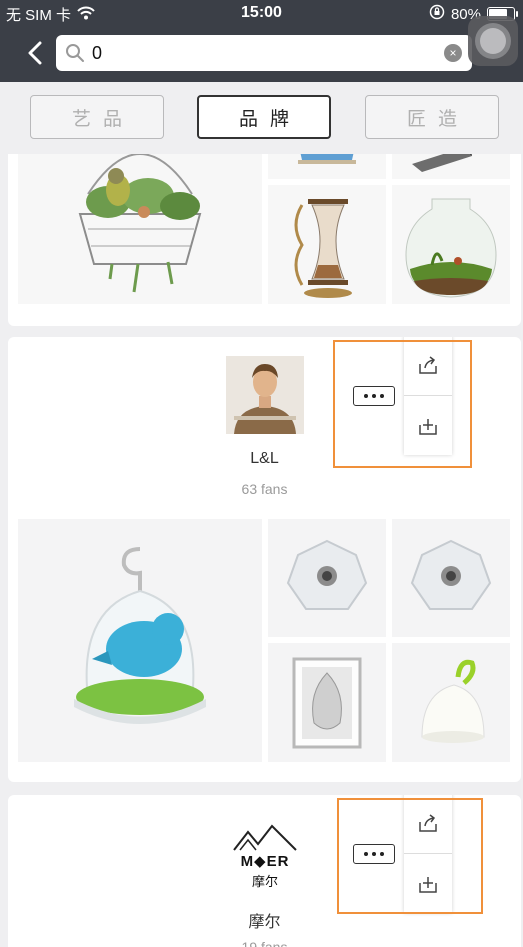 The width and height of the screenshot is (523, 947). Describe the element at coordinates (75, 55) in the screenshot. I see `search-icon` at that location.